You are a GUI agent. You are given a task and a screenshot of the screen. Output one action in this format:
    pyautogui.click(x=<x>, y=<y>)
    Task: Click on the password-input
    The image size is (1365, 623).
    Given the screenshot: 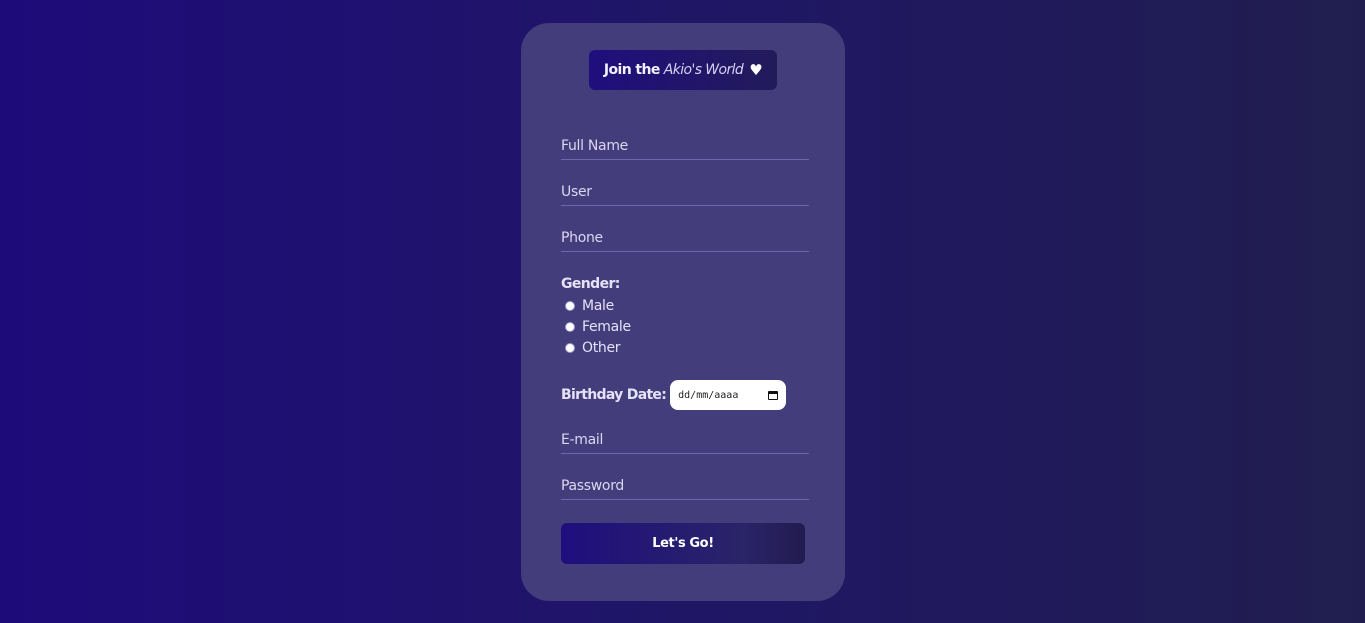 What is the action you would take?
    pyautogui.click(x=685, y=486)
    